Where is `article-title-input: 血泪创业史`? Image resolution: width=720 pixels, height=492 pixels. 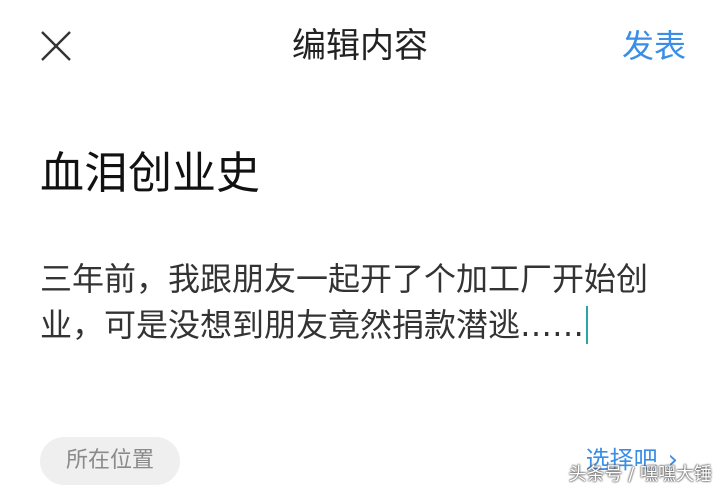 article-title-input: 血泪创业史 is located at coordinates (150, 174).